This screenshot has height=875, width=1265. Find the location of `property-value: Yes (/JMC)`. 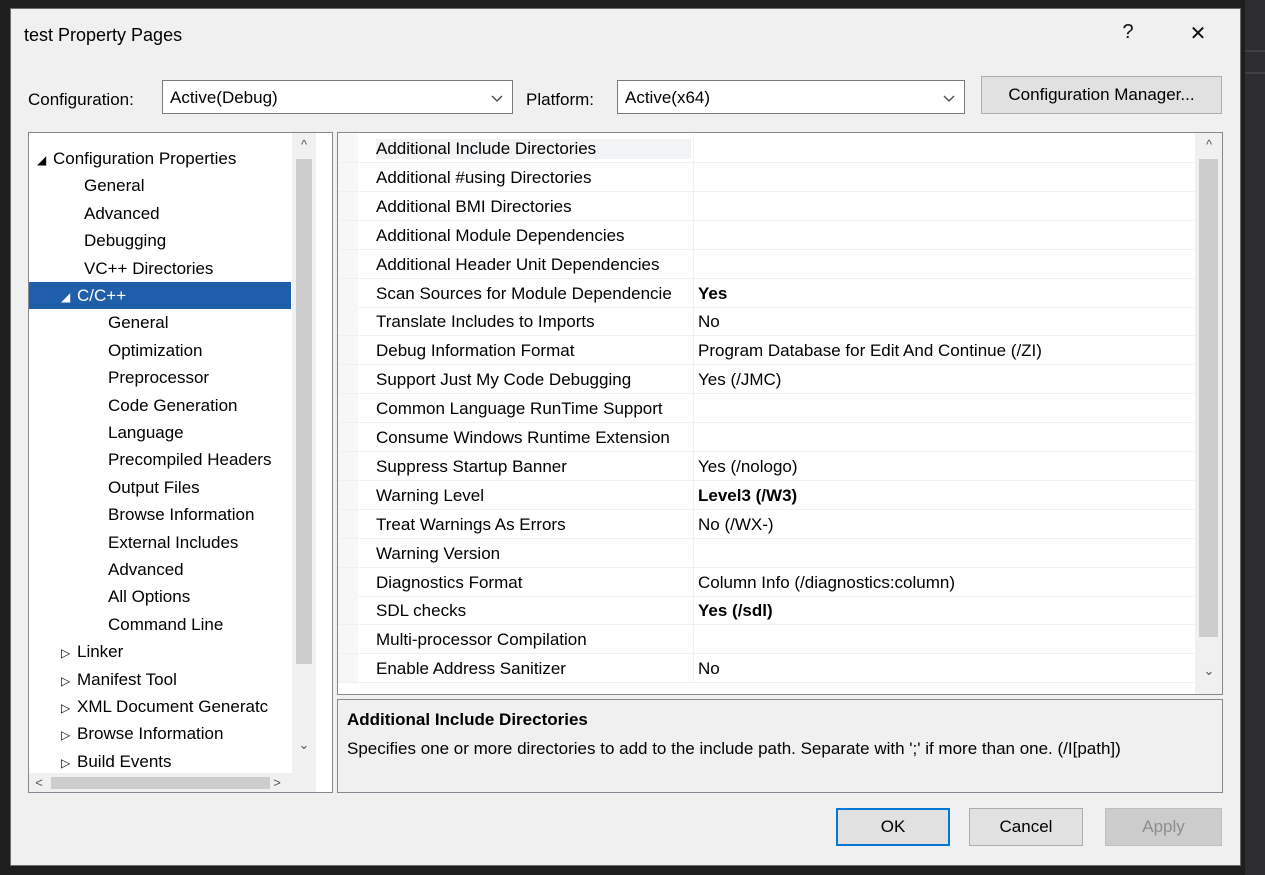

property-value: Yes (/JMC) is located at coordinates (739, 380).